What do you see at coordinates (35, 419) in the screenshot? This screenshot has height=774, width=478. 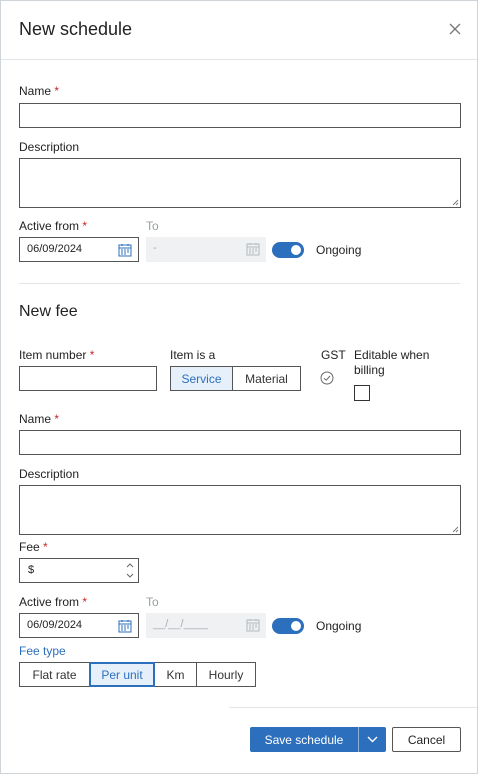 I see `fee-name-label-text: Name` at bounding box center [35, 419].